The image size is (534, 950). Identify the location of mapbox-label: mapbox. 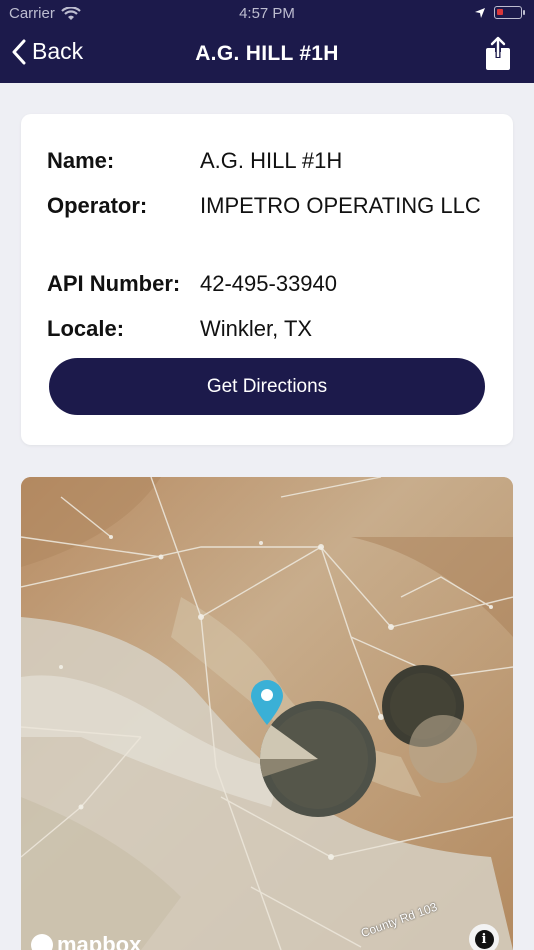
(99, 941).